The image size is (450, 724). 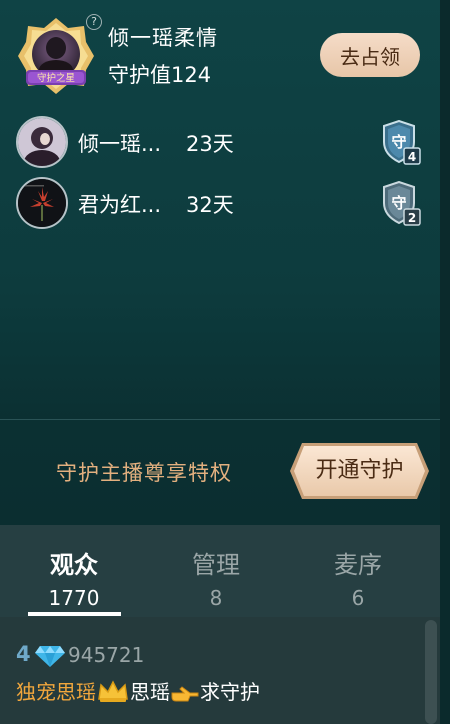 I want to click on scrollbar, so click(x=431, y=672).